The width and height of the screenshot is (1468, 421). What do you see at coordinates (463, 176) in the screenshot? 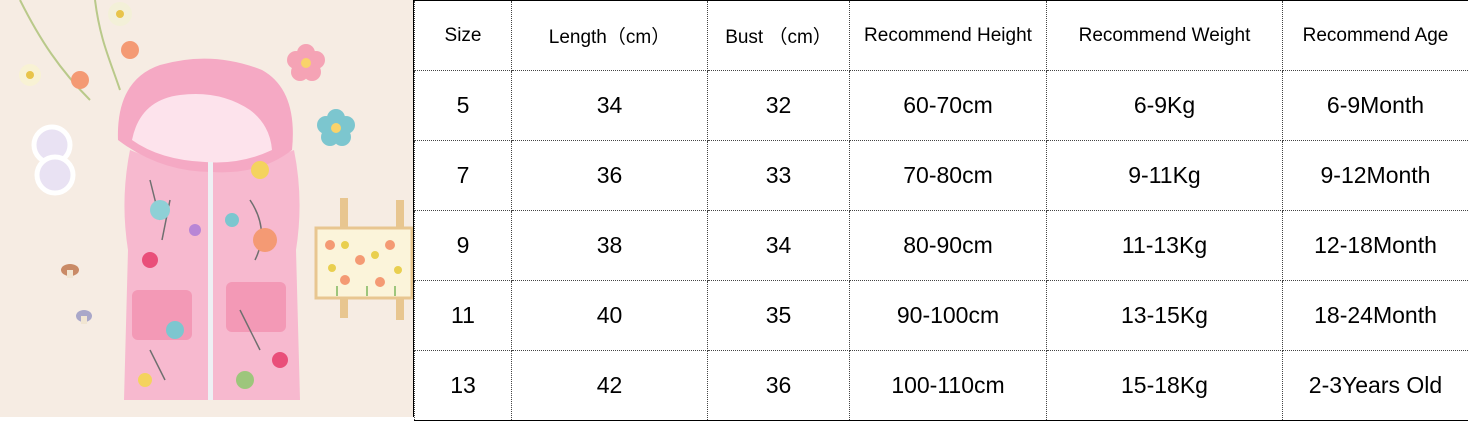
I see `cell-size: 7` at bounding box center [463, 176].